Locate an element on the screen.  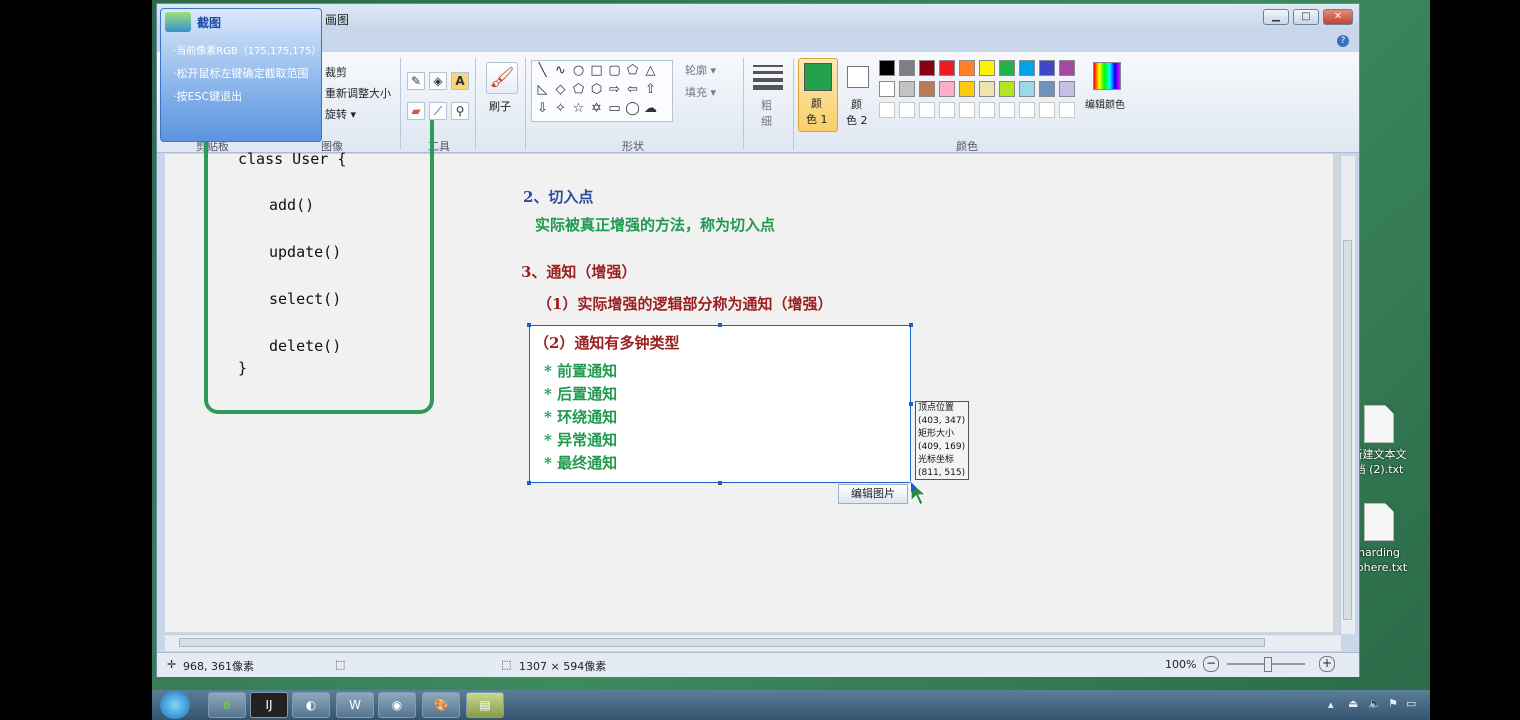
edit-colors-button: 编辑颜色 is located at coordinates (1105, 103).